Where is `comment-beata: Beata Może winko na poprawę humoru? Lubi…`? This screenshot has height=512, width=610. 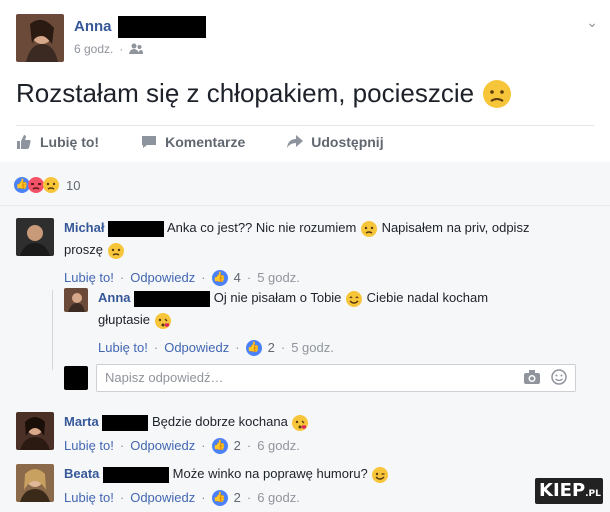 comment-beata: Beata Może winko na poprawę humoru? Lubi… is located at coordinates (294, 486).